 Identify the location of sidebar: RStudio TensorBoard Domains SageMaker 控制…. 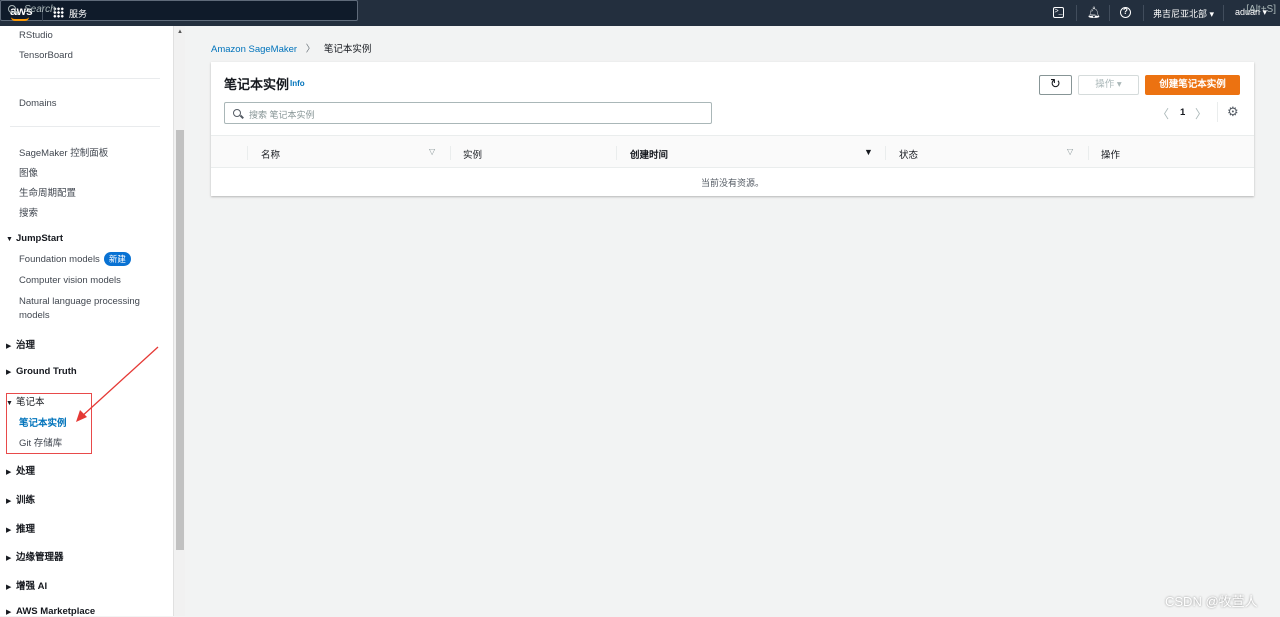
(86, 321).